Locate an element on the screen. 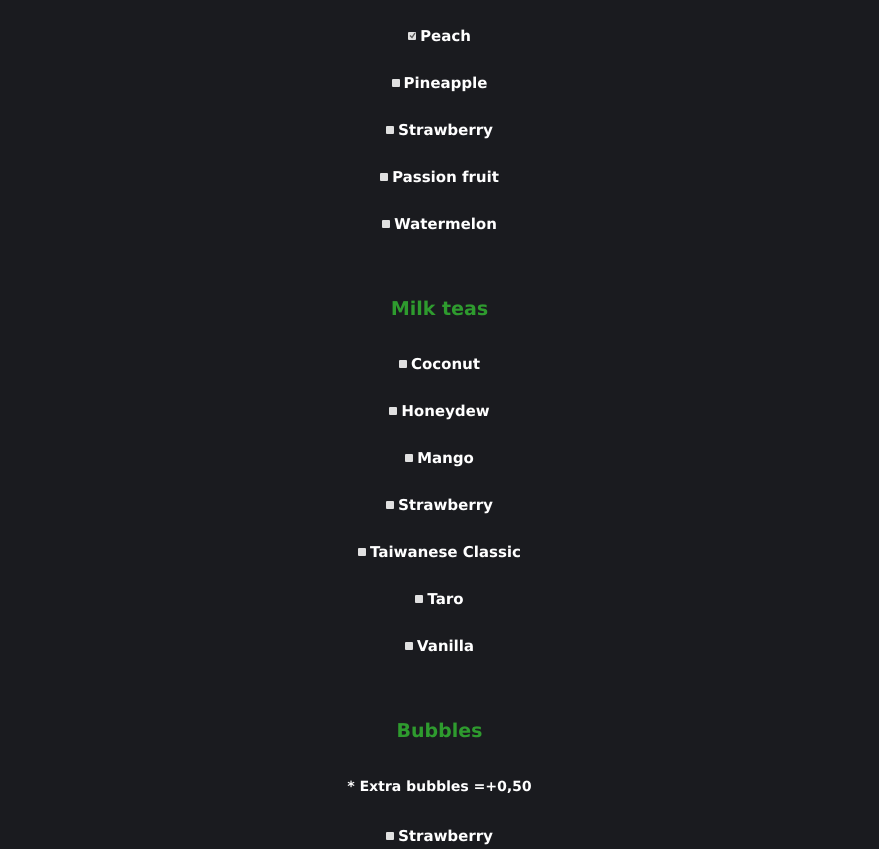 The image size is (879, 849). option-label: Taiwanese Classic is located at coordinates (445, 551).